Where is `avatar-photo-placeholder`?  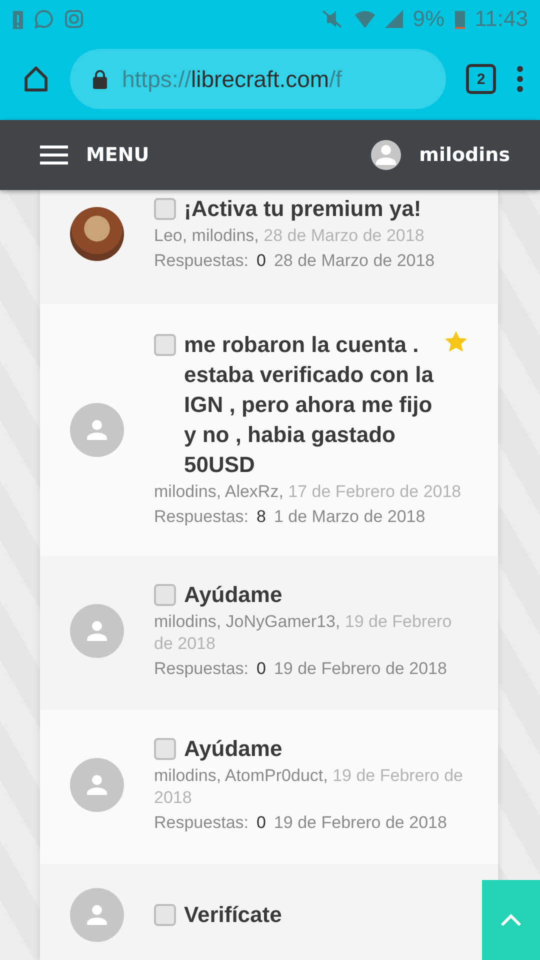 avatar-photo-placeholder is located at coordinates (97, 234).